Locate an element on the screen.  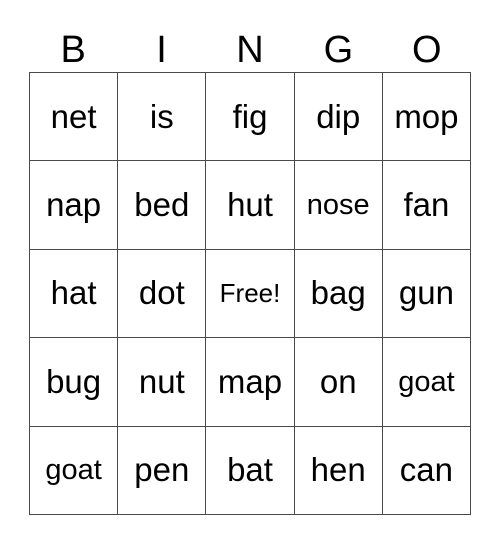
bingo-cell: bat is located at coordinates (250, 470).